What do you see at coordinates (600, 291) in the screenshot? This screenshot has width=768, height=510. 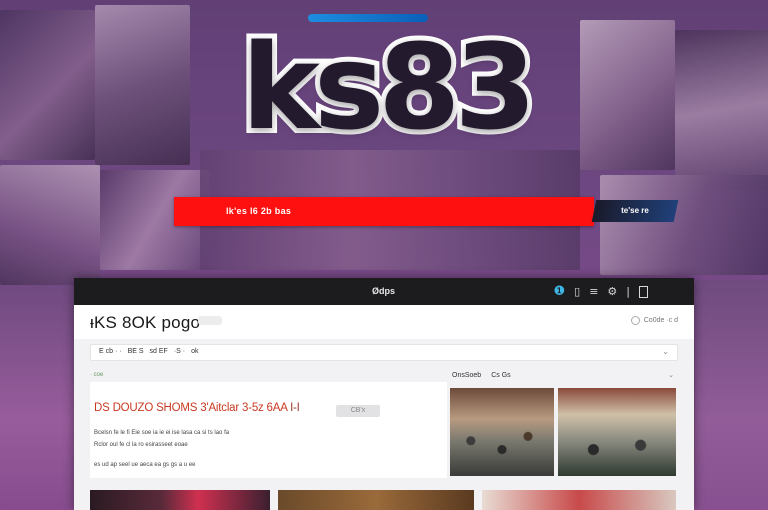 I see `toolbar: ❶ ▯ ≡ ⚙ | B` at bounding box center [600, 291].